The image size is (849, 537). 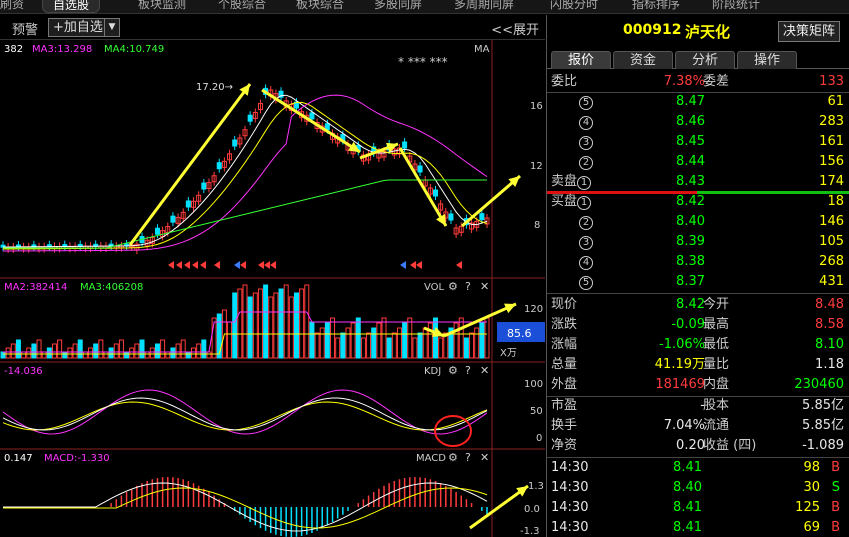 What do you see at coordinates (530, 531) in the screenshot?
I see `macd-tick: -1.3` at bounding box center [530, 531].